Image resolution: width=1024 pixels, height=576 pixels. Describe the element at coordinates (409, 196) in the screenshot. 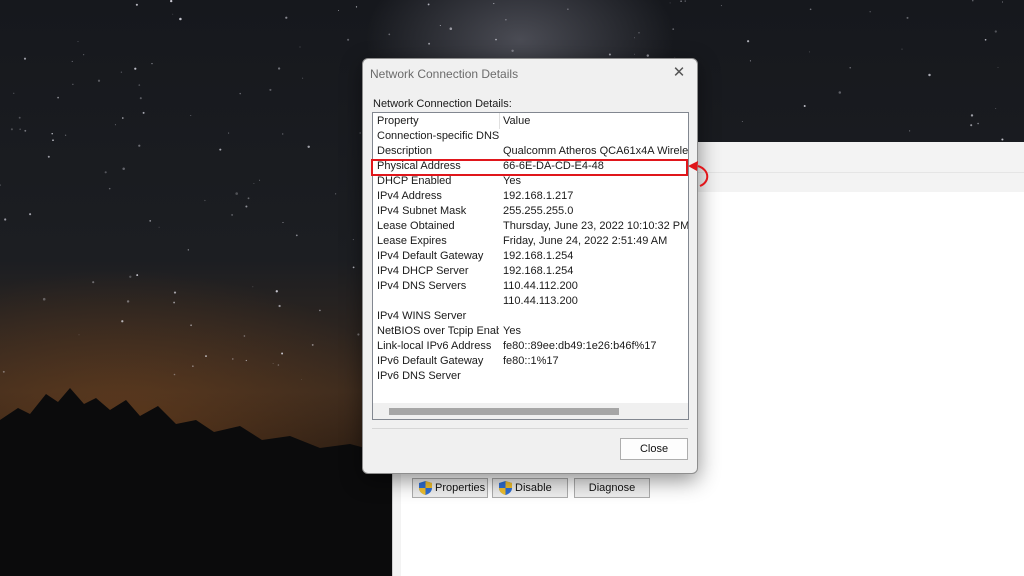

I see `row-property: IPv4 Address` at that location.